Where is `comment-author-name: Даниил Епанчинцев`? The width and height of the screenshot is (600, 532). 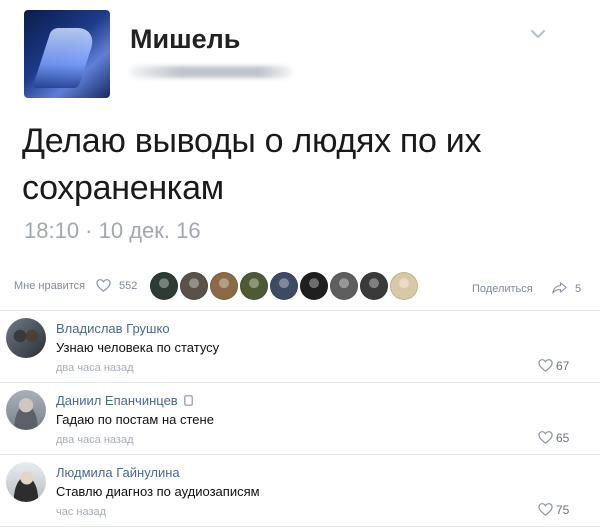 comment-author-name: Даниил Епанчинцев is located at coordinates (117, 400).